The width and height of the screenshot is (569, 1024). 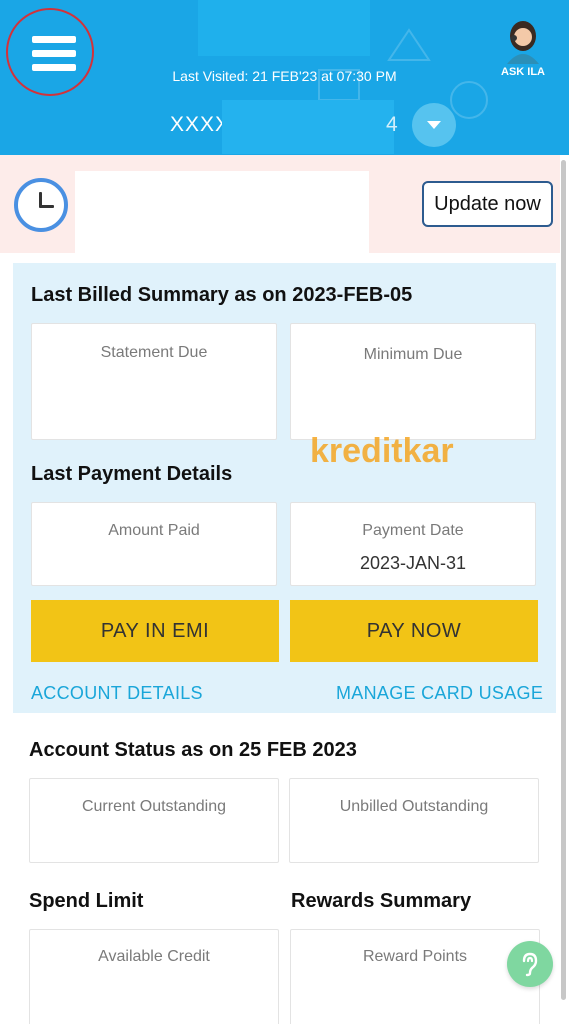 What do you see at coordinates (392, 124) in the screenshot?
I see `account-number-suffix: 4` at bounding box center [392, 124].